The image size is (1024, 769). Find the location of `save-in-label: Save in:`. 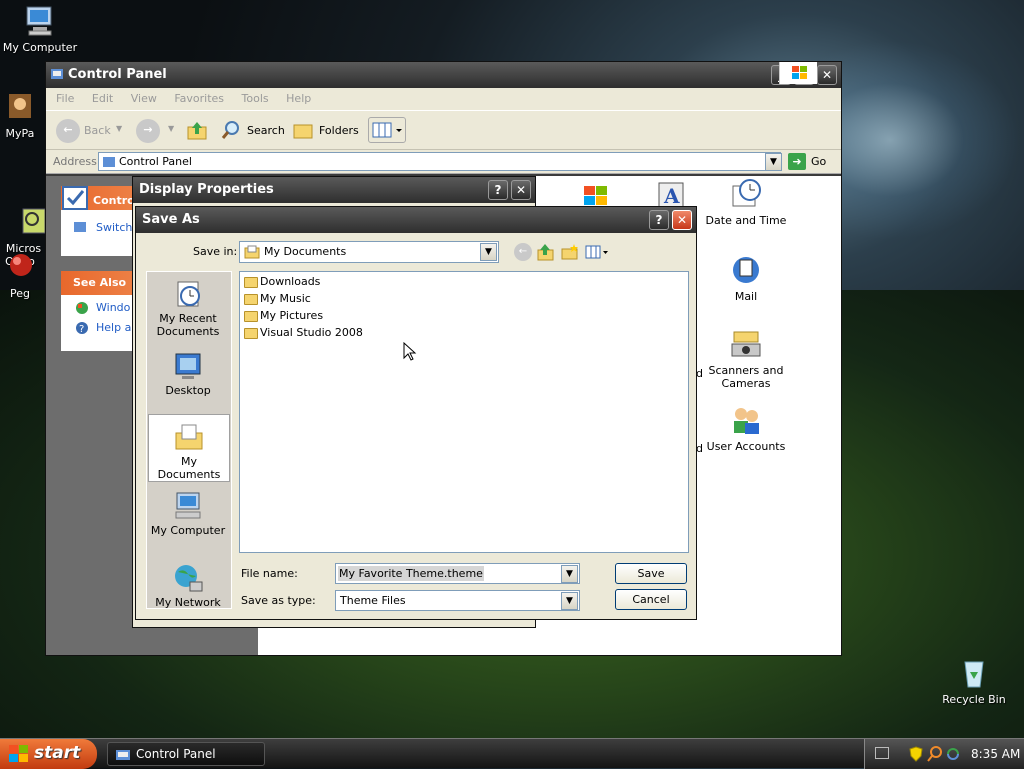

save-in-label: Save in: is located at coordinates (215, 251).